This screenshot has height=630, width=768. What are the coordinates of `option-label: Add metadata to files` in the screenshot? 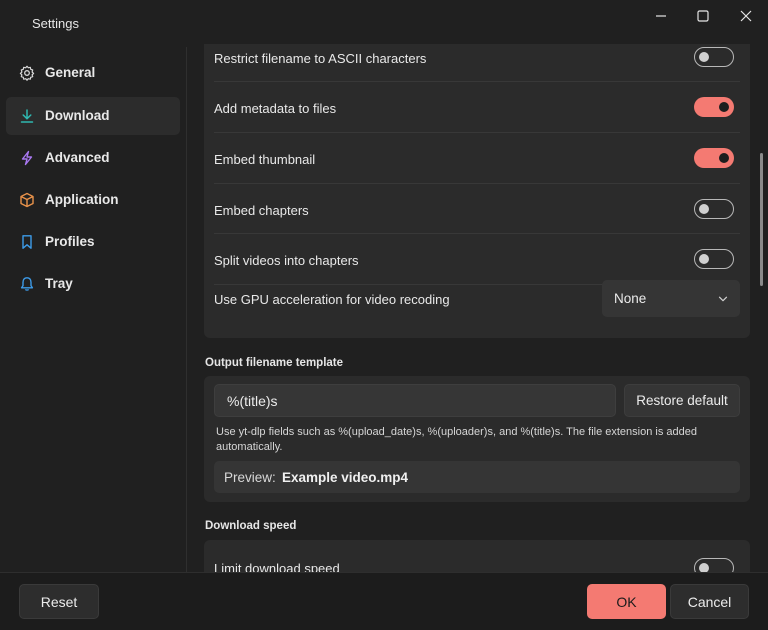 It's located at (275, 108).